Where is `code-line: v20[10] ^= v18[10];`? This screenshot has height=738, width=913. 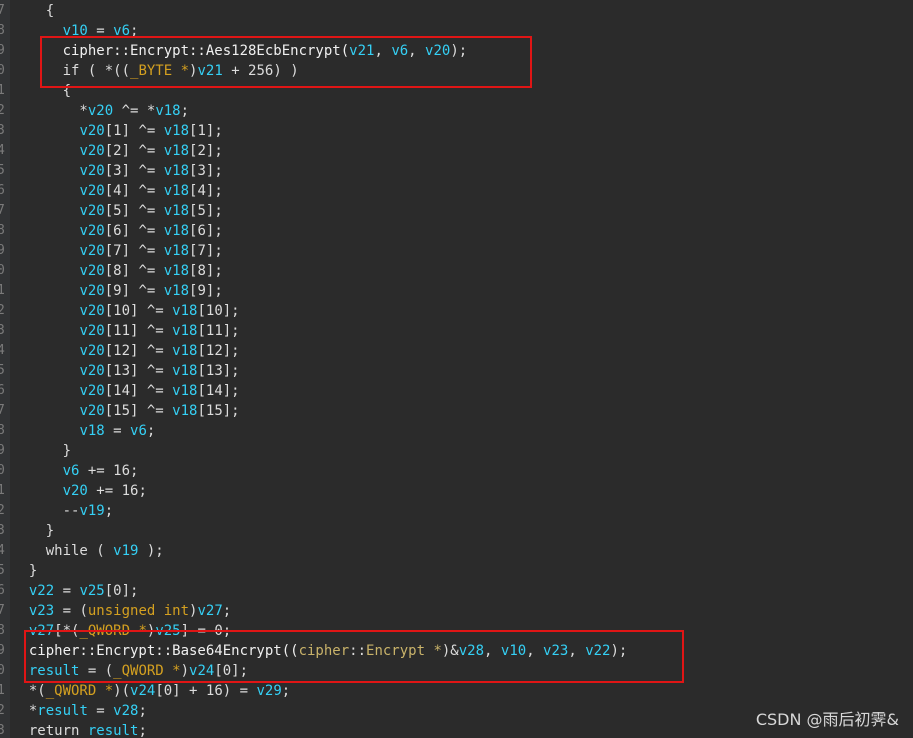
code-line: v20[10] ^= v18[10]; is located at coordinates (125, 311).